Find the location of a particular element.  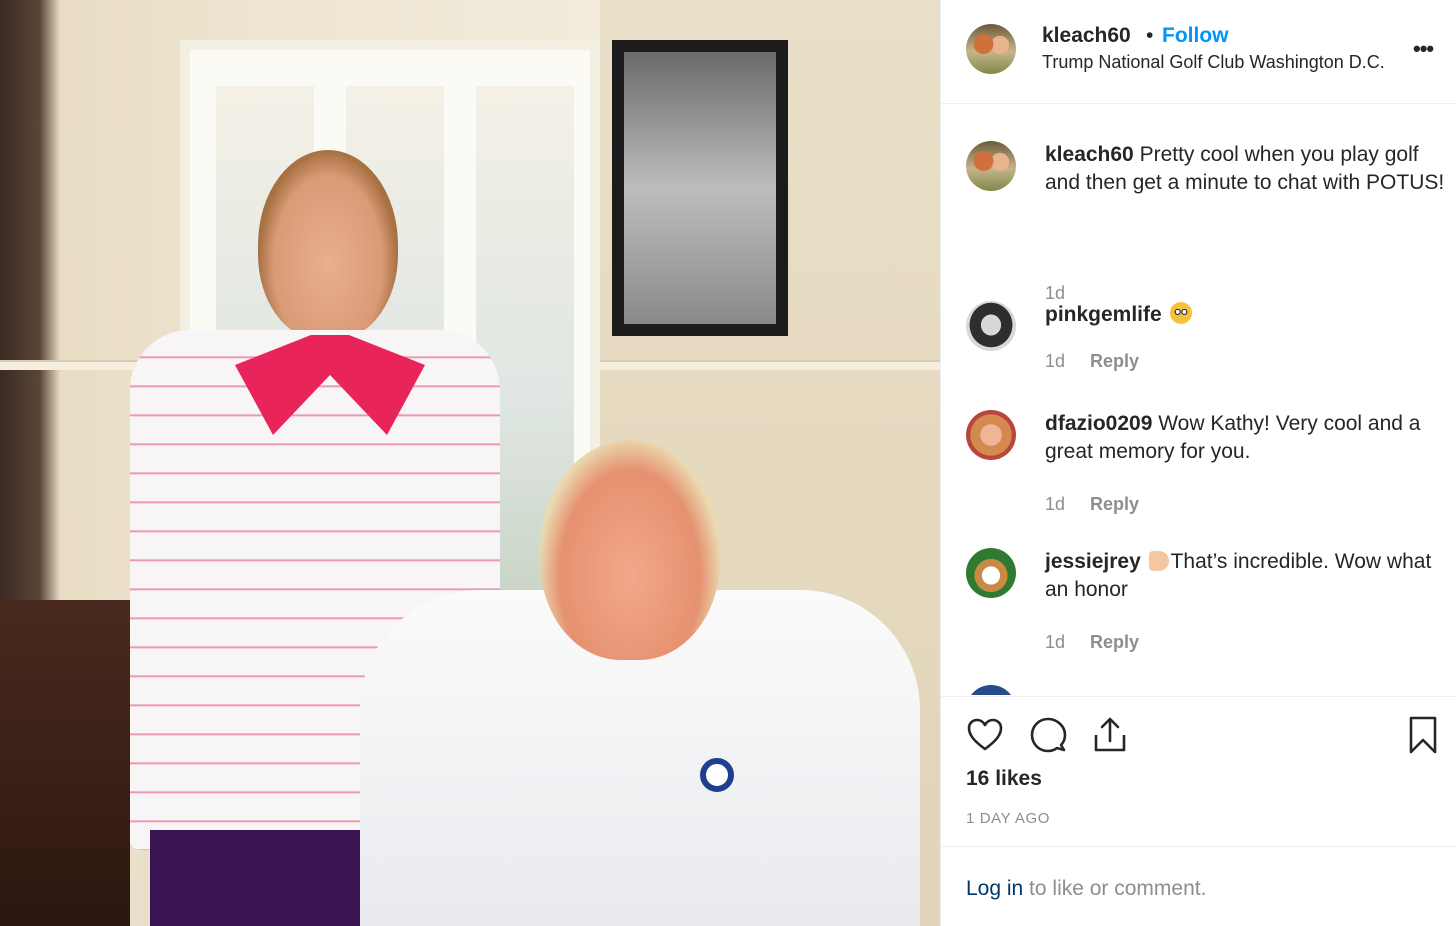

photo-woman-skirt is located at coordinates (265, 878).